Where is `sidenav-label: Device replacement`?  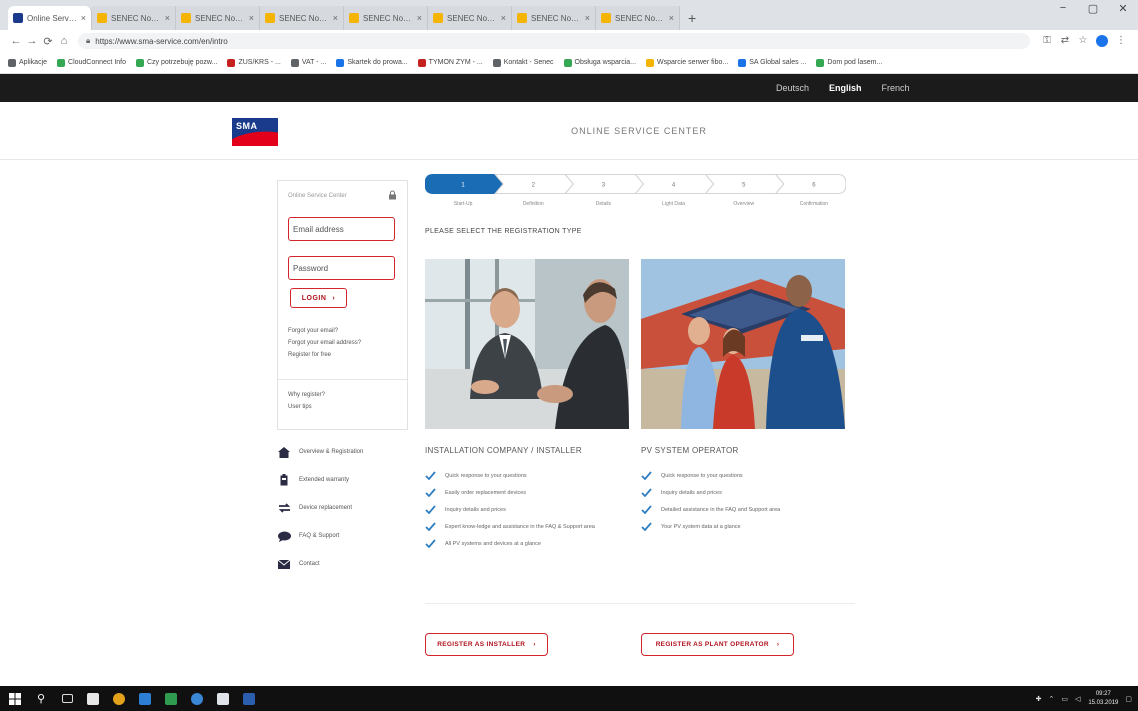 sidenav-label: Device replacement is located at coordinates (326, 508).